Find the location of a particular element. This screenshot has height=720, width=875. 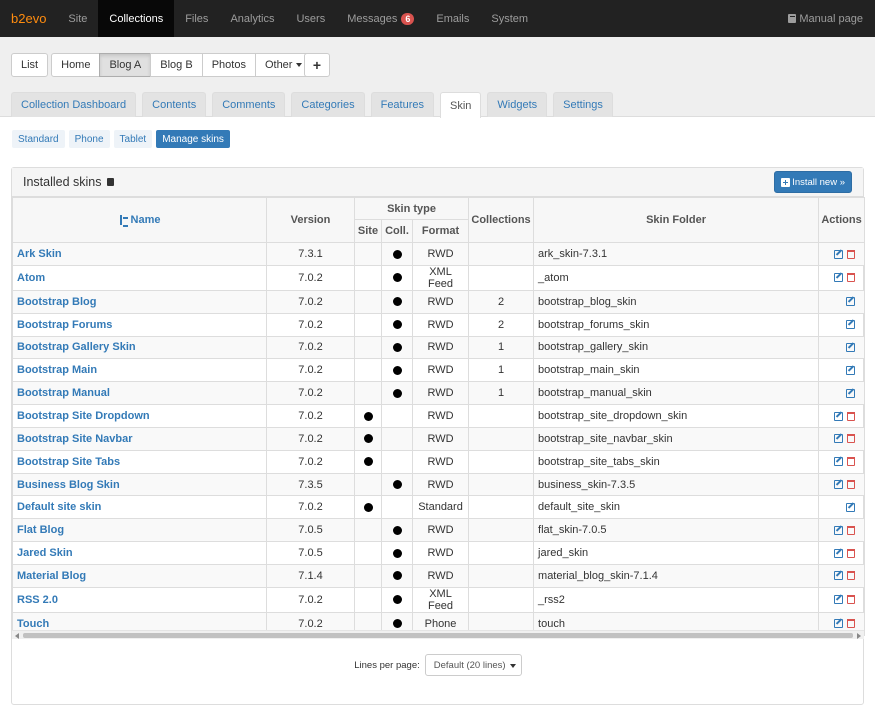

lines-per-page-select: Default (20 lines) is located at coordinates (473, 665).